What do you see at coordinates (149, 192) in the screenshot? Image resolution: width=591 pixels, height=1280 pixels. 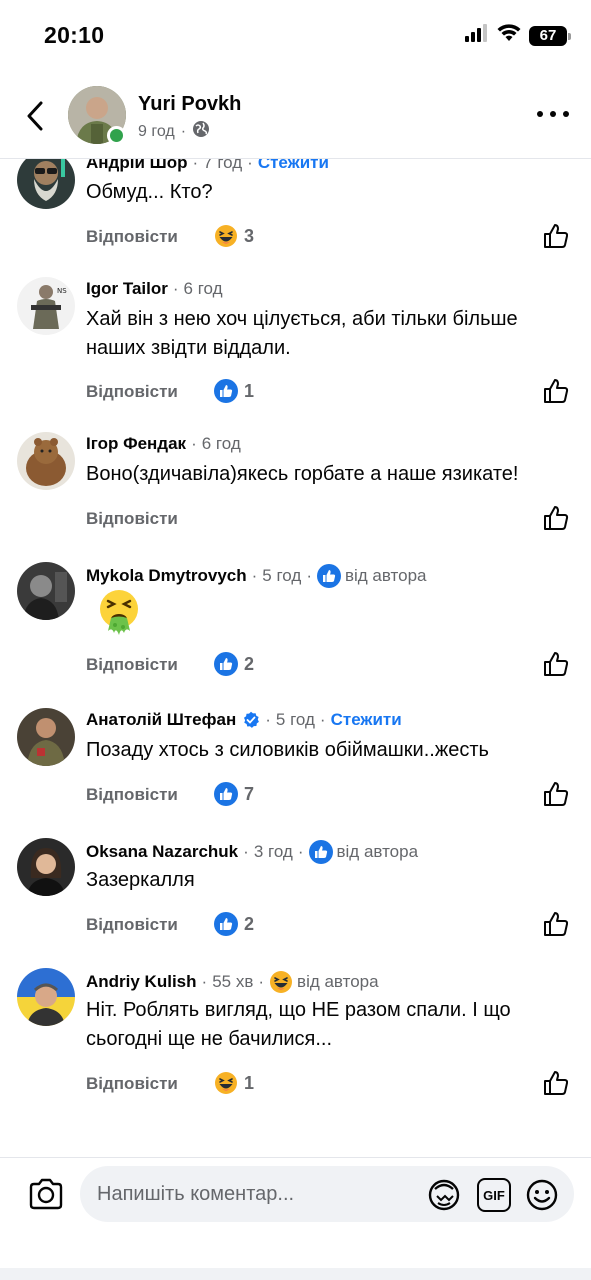 I see `comment-text: Обмуд... Кто?` at bounding box center [149, 192].